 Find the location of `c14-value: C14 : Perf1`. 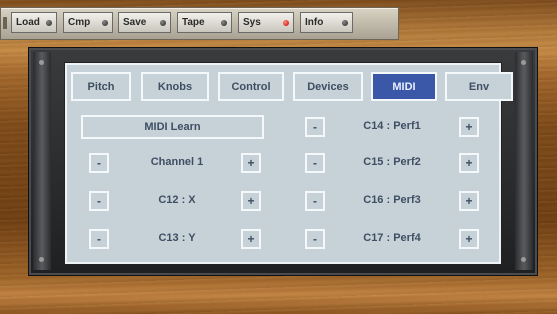

c14-value: C14 : Perf1 is located at coordinates (392, 126).